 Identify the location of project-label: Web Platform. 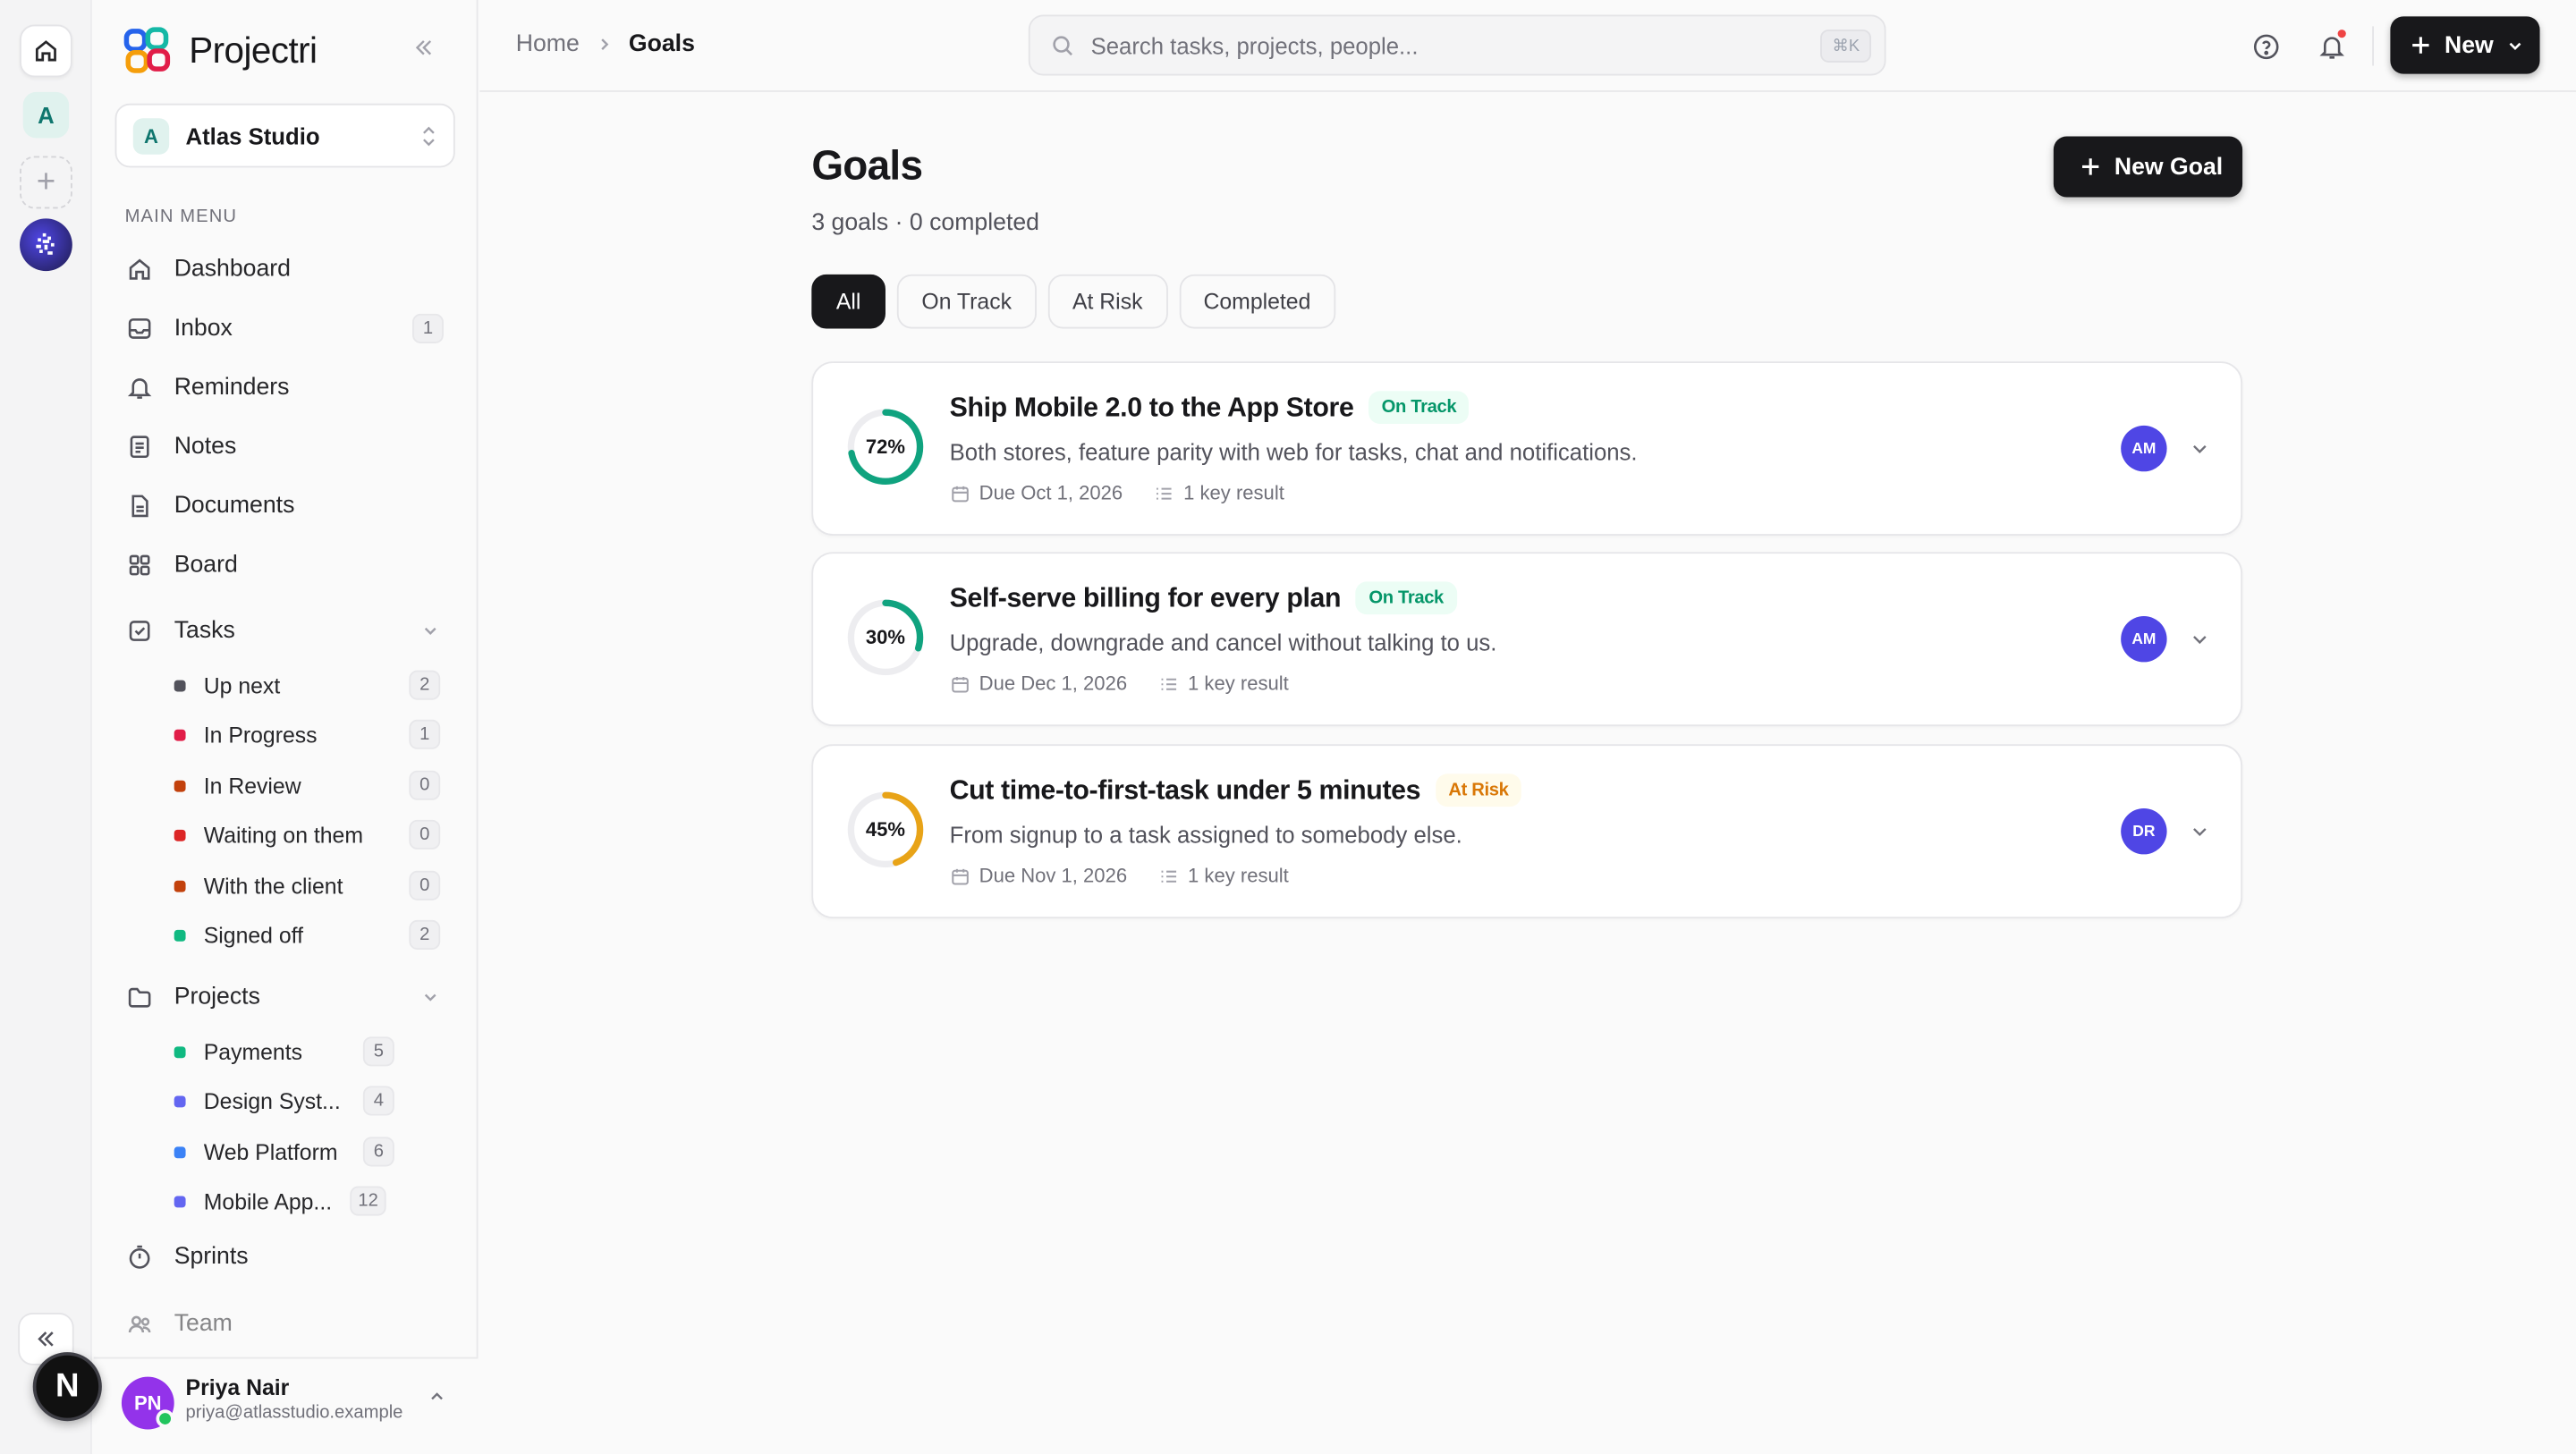
(270, 1151).